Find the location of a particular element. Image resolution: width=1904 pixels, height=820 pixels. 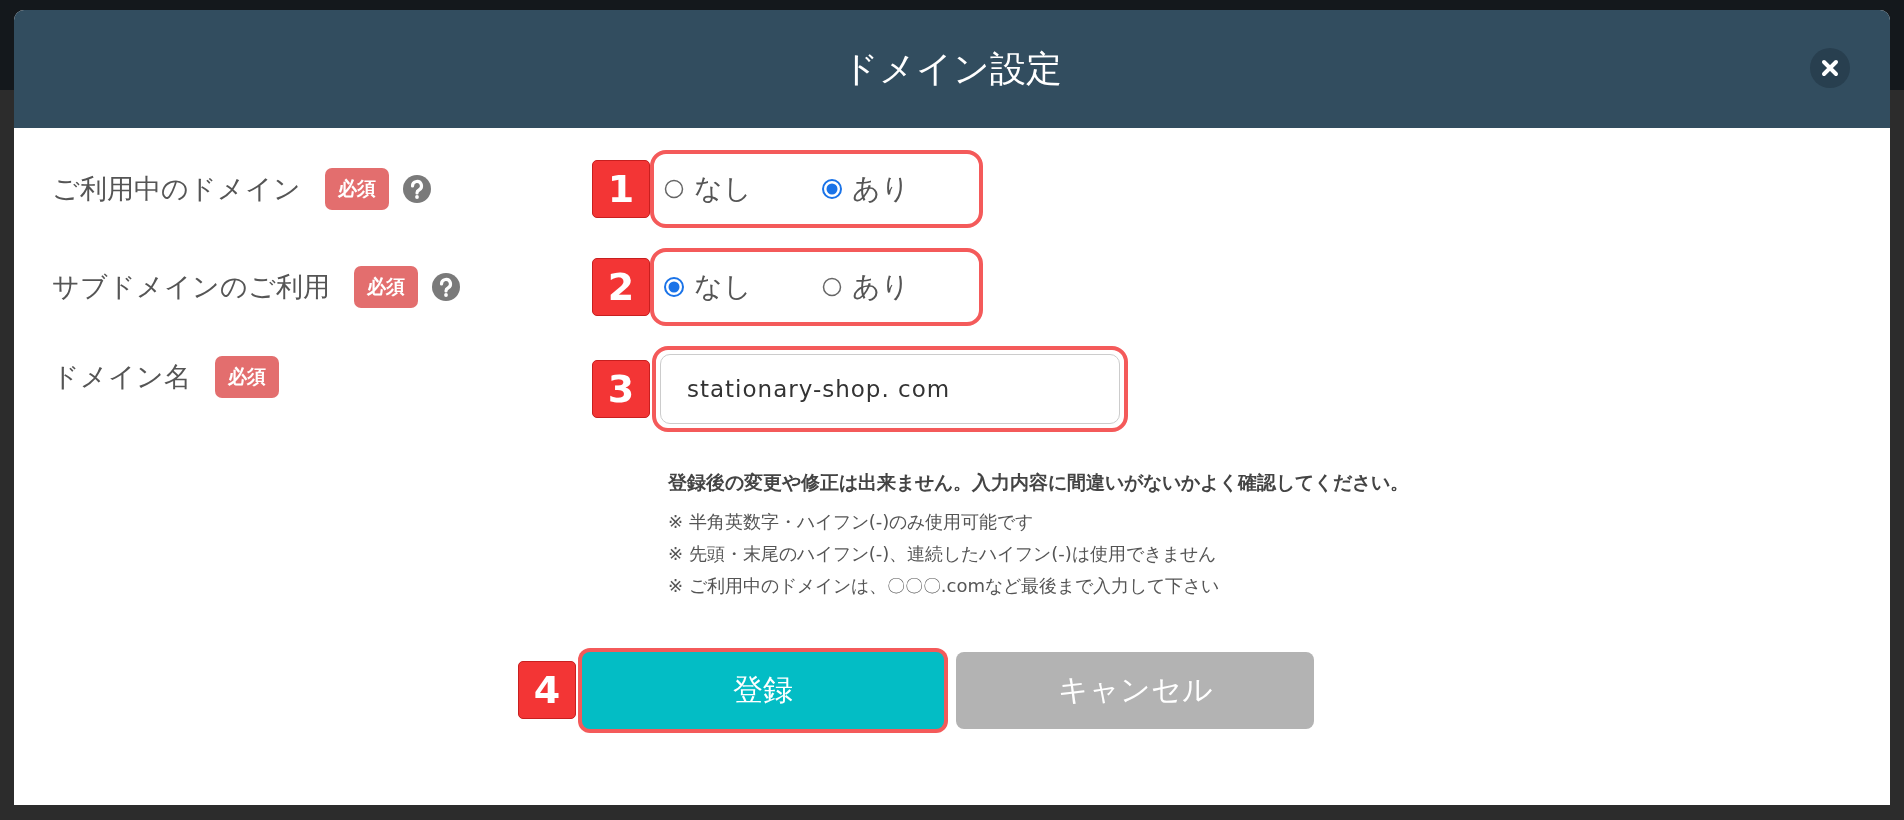

domain-input: stationary-shop. com is located at coordinates (890, 389).